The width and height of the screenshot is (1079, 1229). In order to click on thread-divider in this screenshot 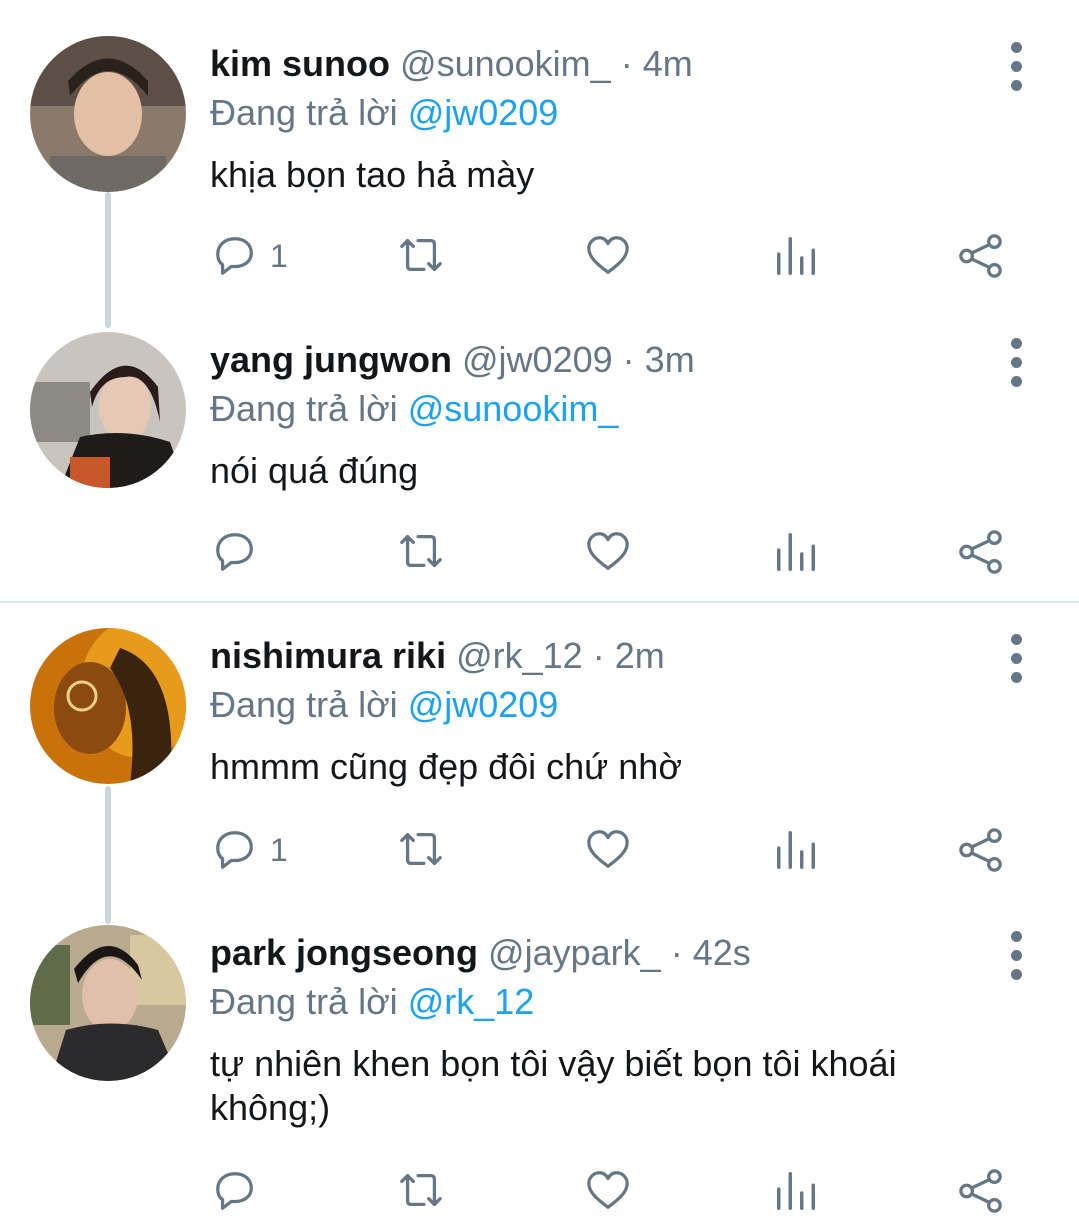, I will do `click(539, 602)`.